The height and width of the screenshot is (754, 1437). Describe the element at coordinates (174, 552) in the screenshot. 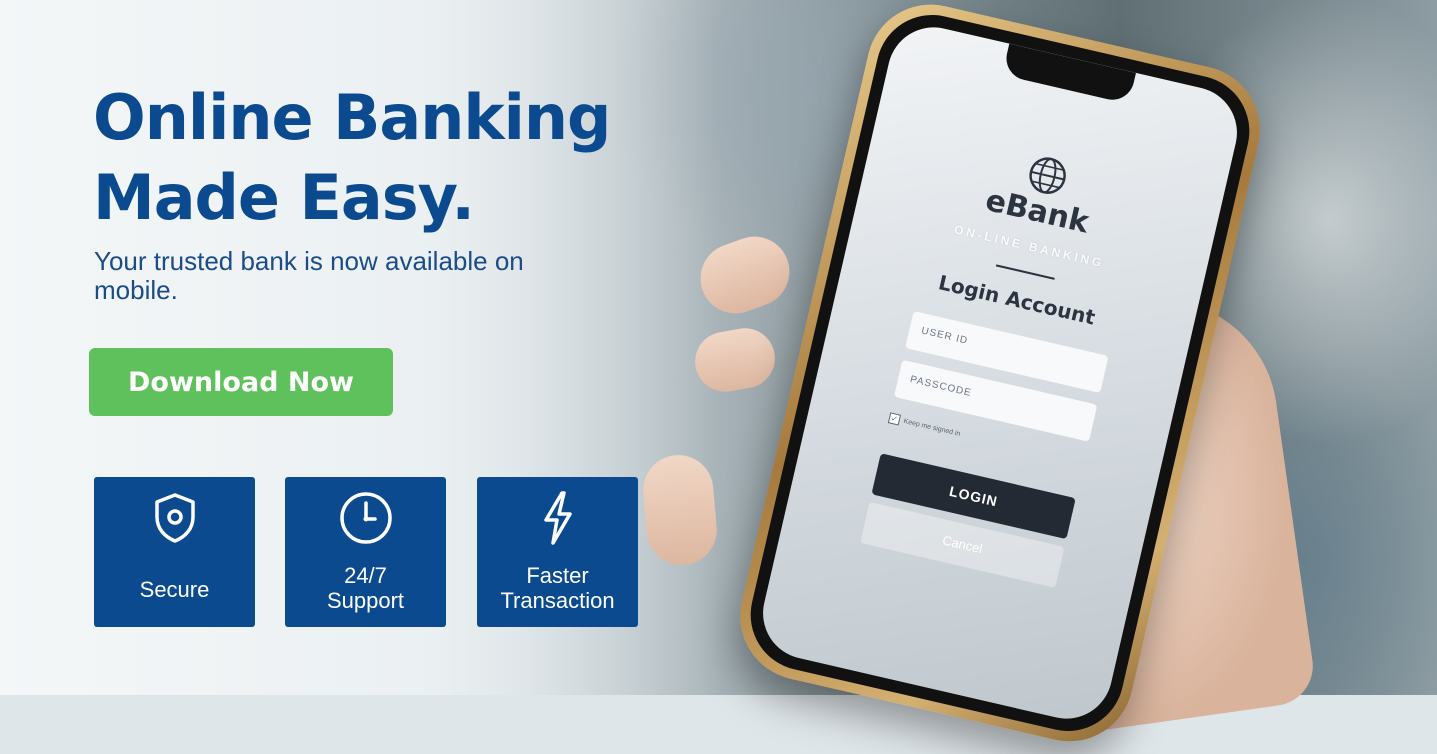

I see `feature-tile-secure: Secure` at that location.